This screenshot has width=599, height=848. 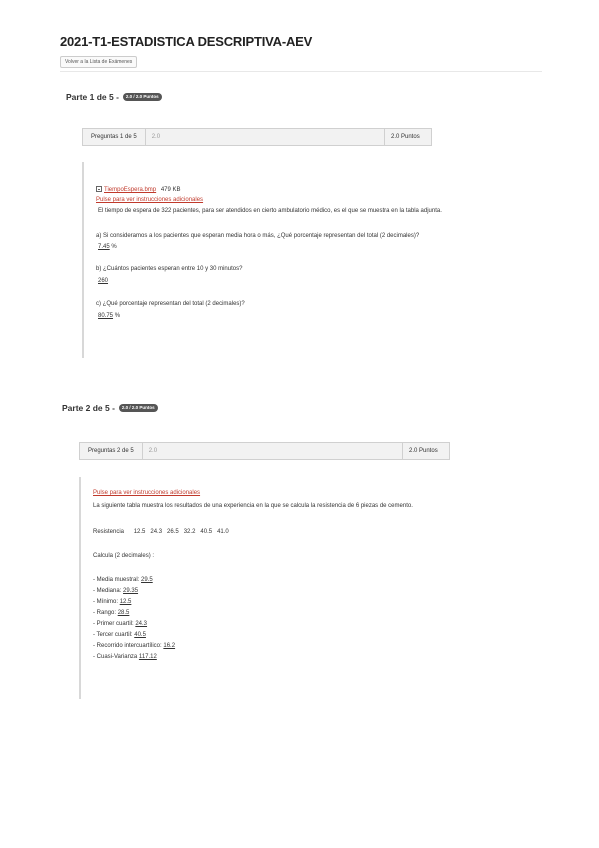 I want to click on resistencia-values: 12.5 24.3 26.5 32.2 40.5 41.0, so click(x=181, y=532).